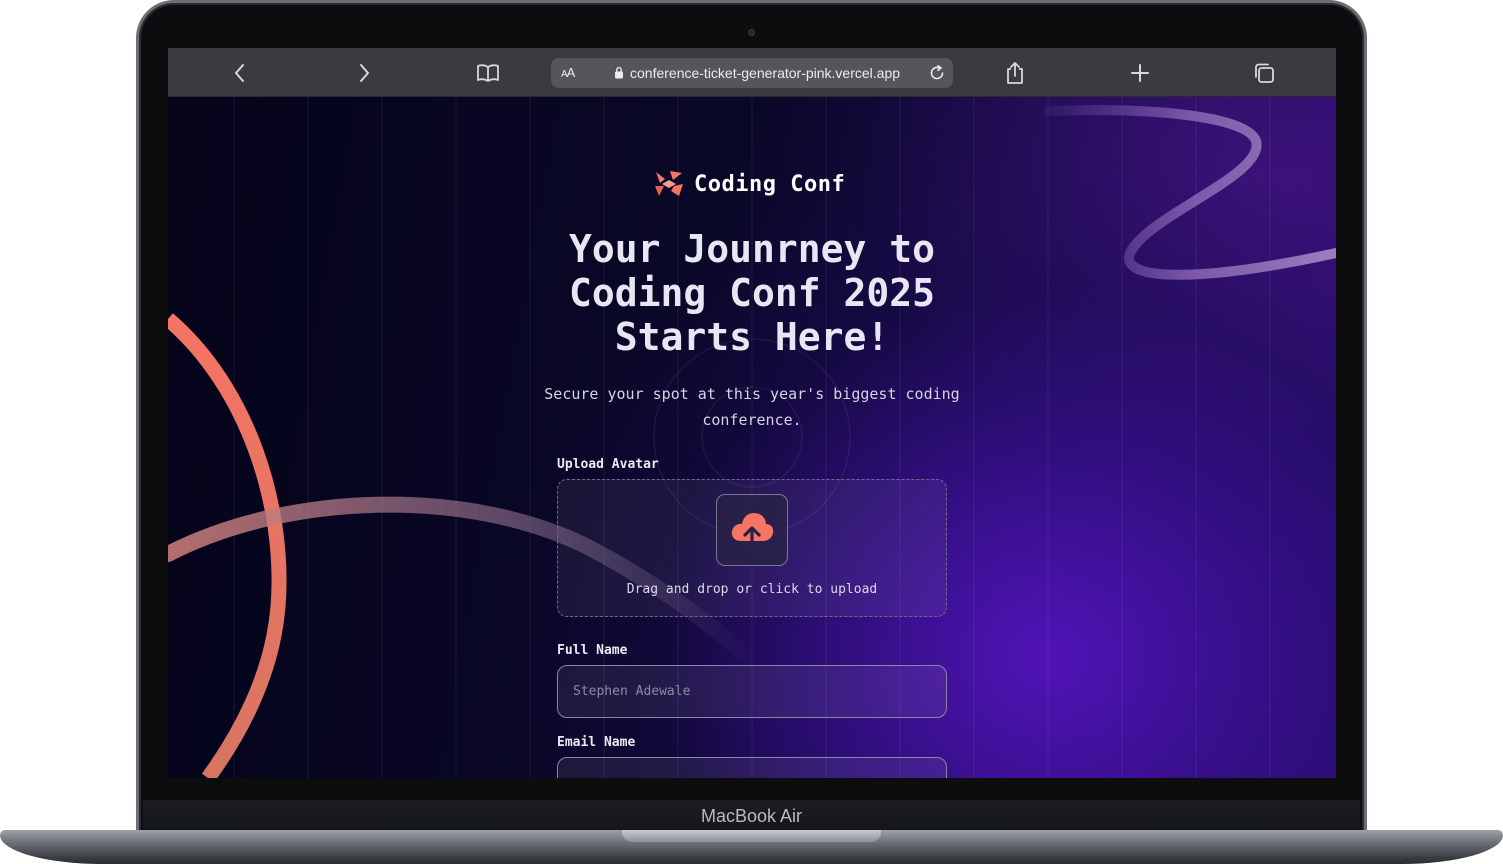 Image resolution: width=1503 pixels, height=864 pixels. I want to click on full-name-label: Full Name, so click(592, 650).